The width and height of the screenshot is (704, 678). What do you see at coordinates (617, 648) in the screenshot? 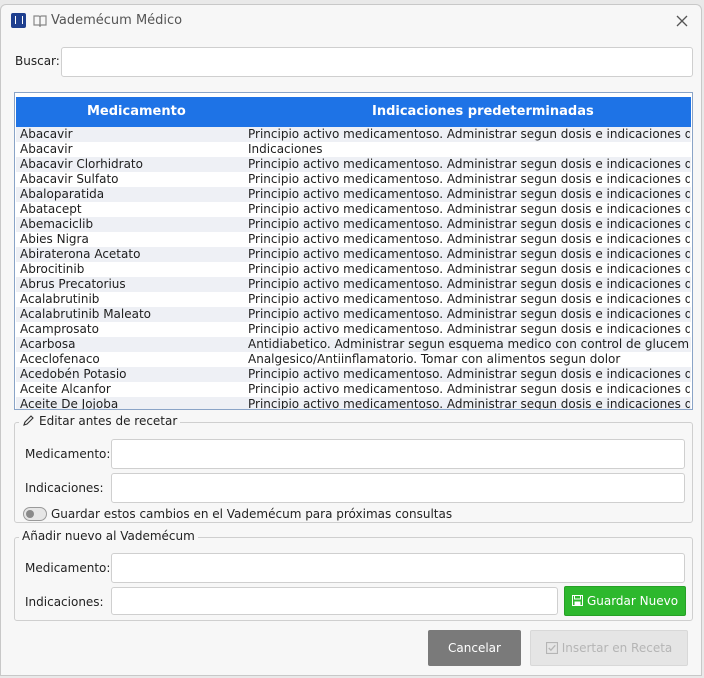
I see `insert-in-prescription-label: Insertar en Receta` at bounding box center [617, 648].